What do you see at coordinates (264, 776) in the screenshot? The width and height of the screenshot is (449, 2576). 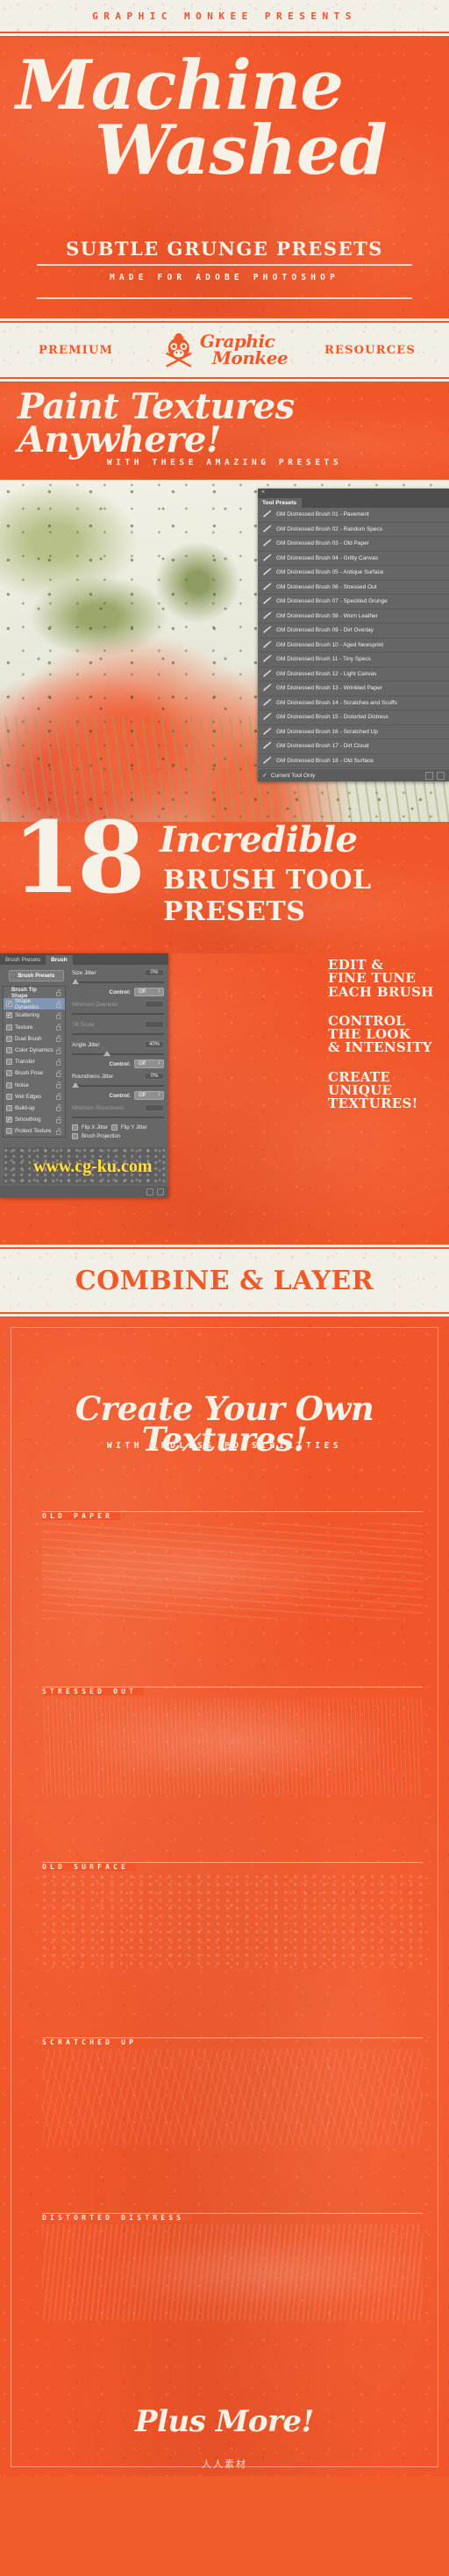 I see `current-tool-only-checkbox: ✓` at bounding box center [264, 776].